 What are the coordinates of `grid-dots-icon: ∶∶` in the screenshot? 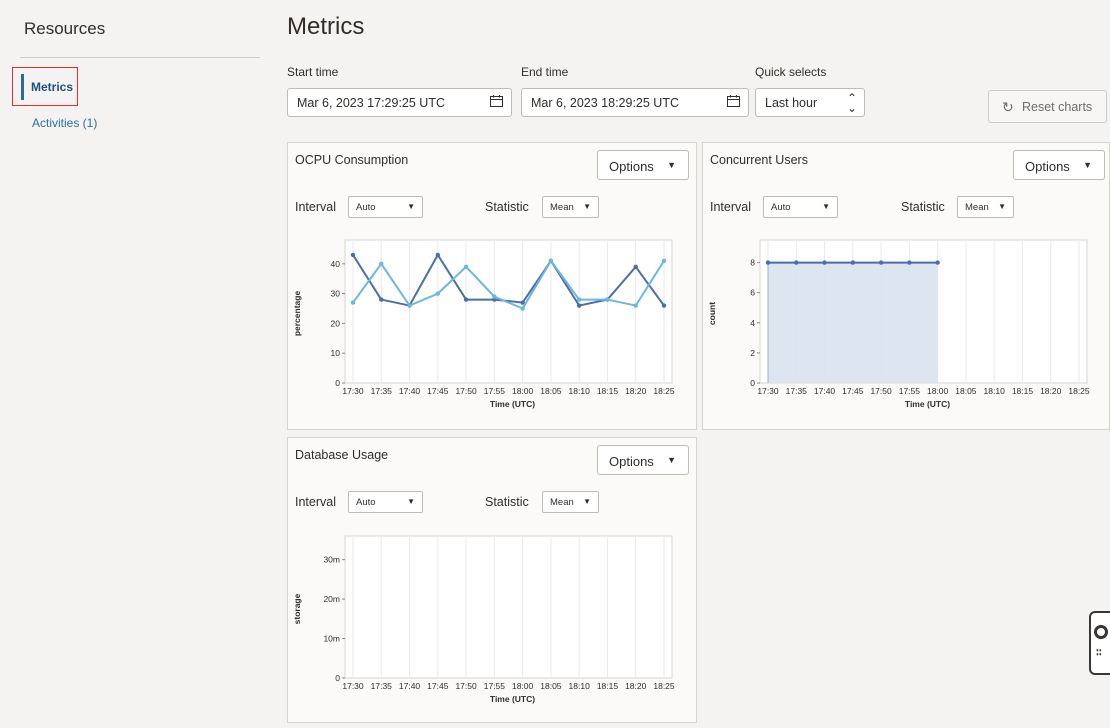 It's located at (1099, 653).